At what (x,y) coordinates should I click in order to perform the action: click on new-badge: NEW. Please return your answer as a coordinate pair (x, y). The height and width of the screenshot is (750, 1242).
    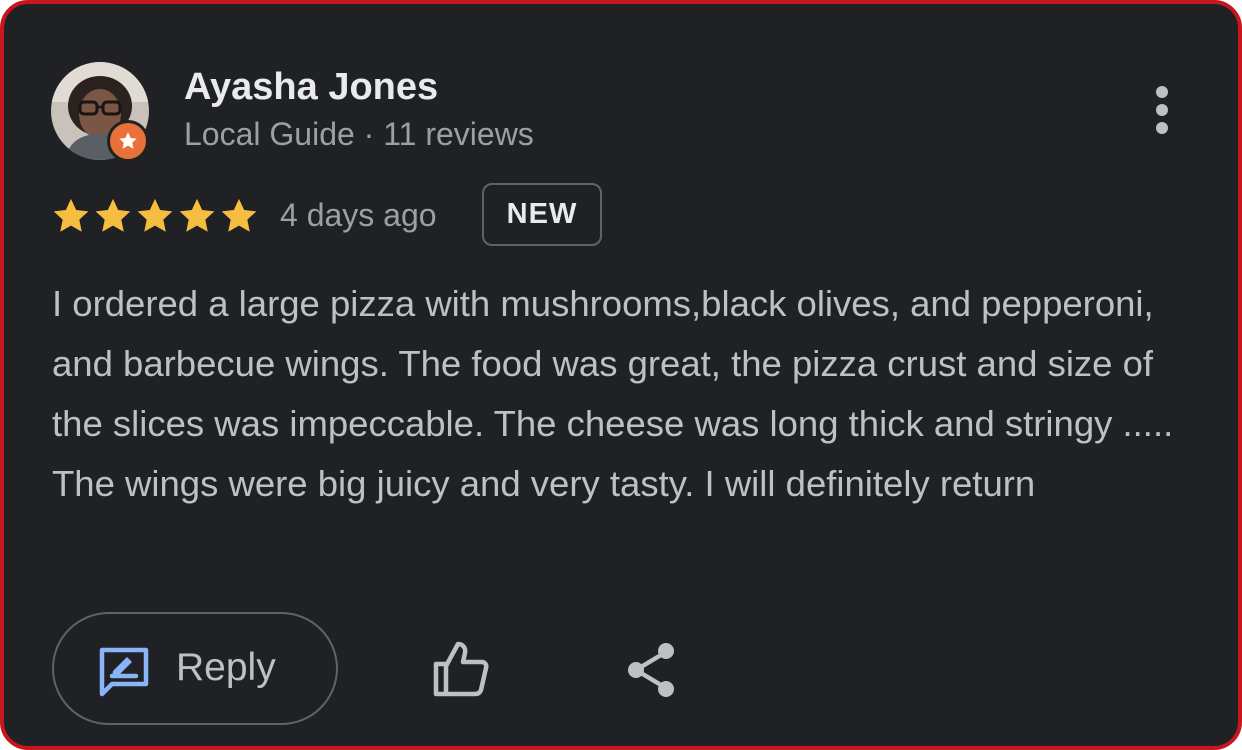
    Looking at the image, I should click on (542, 214).